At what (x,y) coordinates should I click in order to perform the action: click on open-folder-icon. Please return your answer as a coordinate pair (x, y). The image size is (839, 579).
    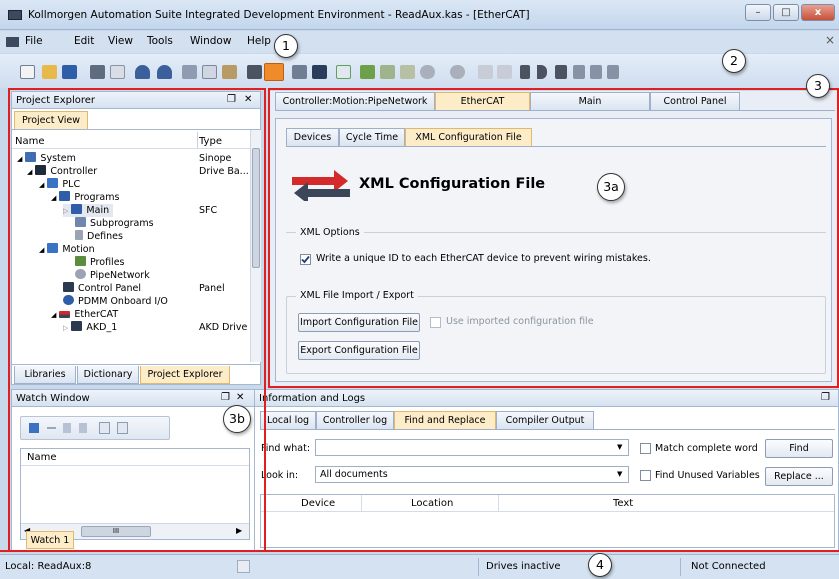
    Looking at the image, I should click on (49, 72).